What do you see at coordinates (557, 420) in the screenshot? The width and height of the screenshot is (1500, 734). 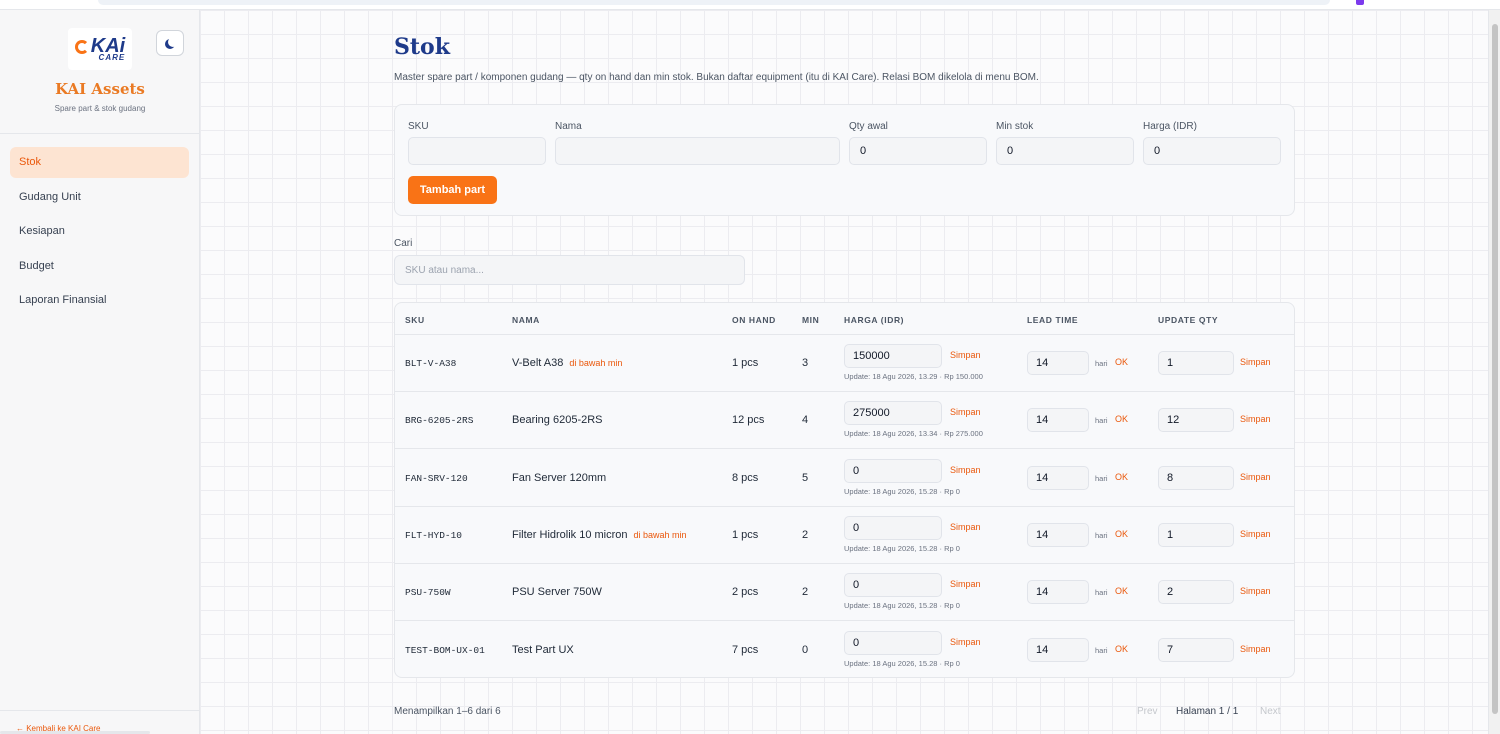 I see `row-nama: Bearing 6205-2RS` at bounding box center [557, 420].